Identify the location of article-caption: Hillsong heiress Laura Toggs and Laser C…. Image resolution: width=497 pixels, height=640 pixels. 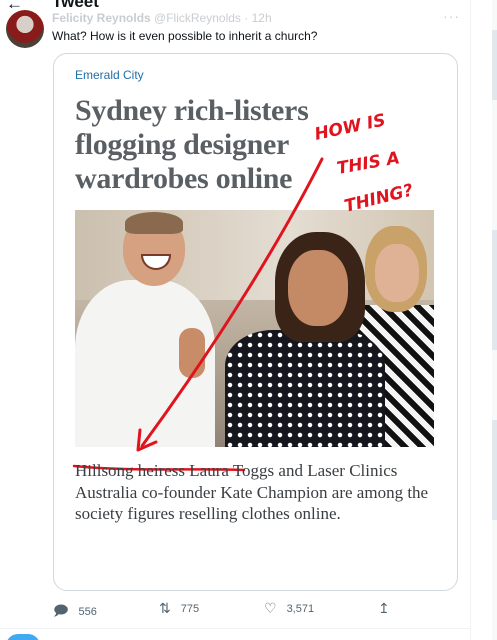
(255, 492).